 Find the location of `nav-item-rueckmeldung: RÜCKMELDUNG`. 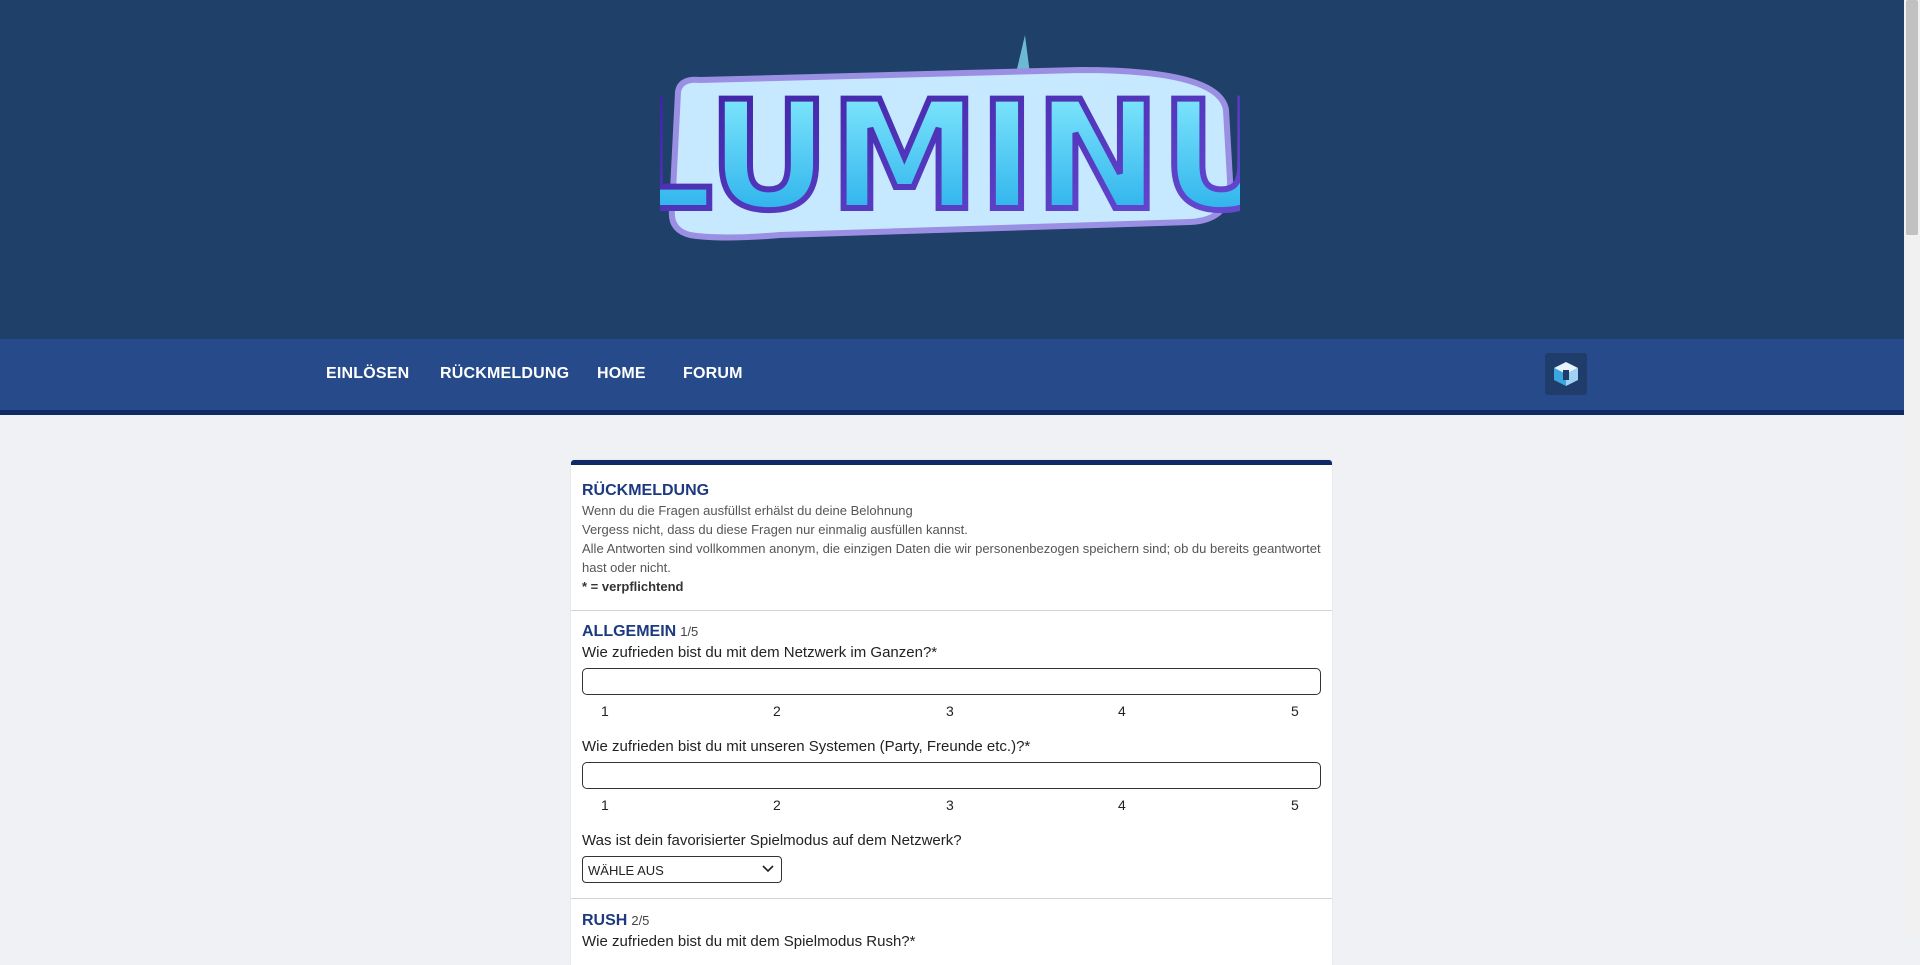

nav-item-rueckmeldung: RÜCKMELDUNG is located at coordinates (504, 374).